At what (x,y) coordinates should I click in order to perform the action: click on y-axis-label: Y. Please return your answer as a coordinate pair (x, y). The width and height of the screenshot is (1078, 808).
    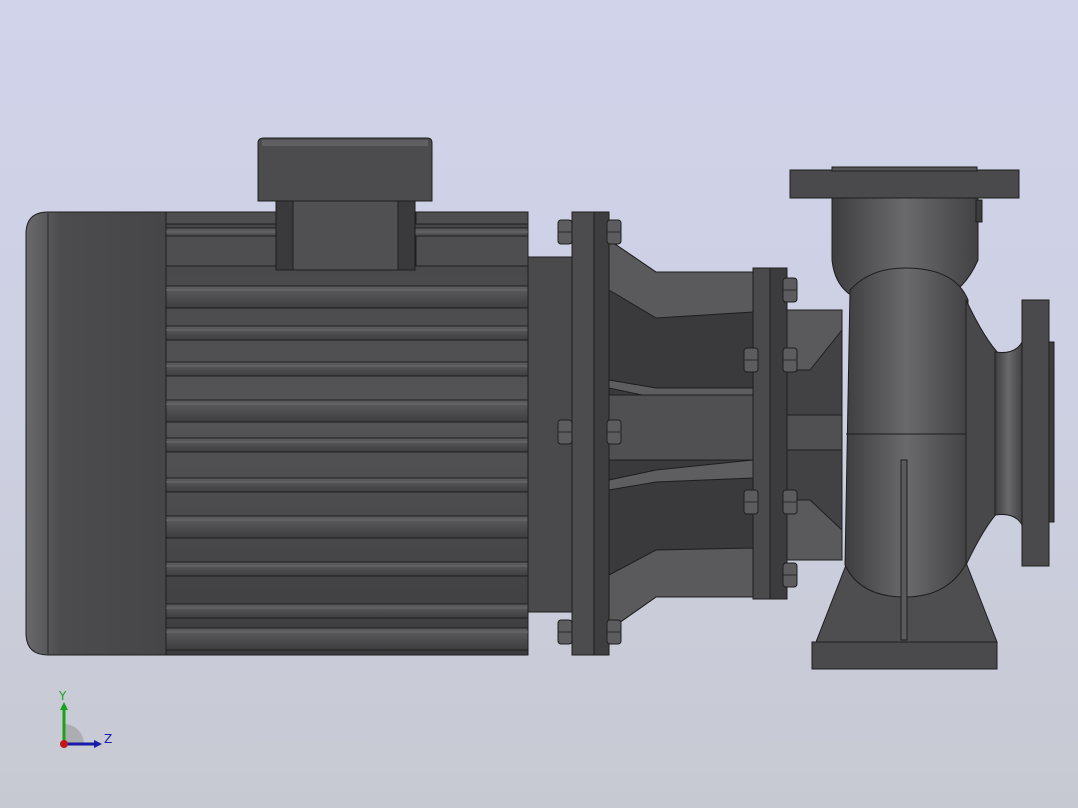
    Looking at the image, I should click on (62, 696).